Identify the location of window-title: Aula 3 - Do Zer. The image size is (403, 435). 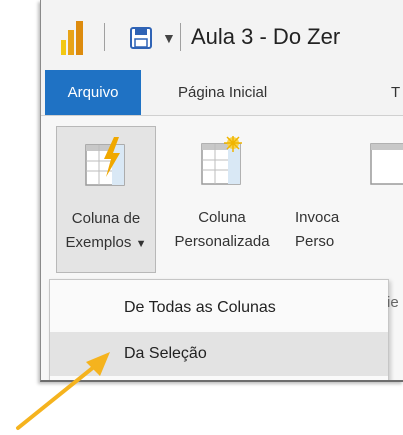
(266, 36).